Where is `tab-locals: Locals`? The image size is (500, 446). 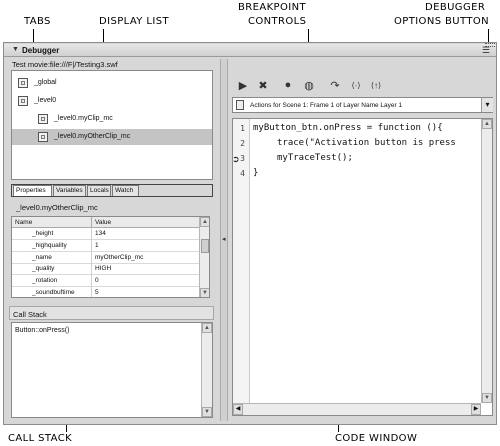 tab-locals: Locals is located at coordinates (99, 190).